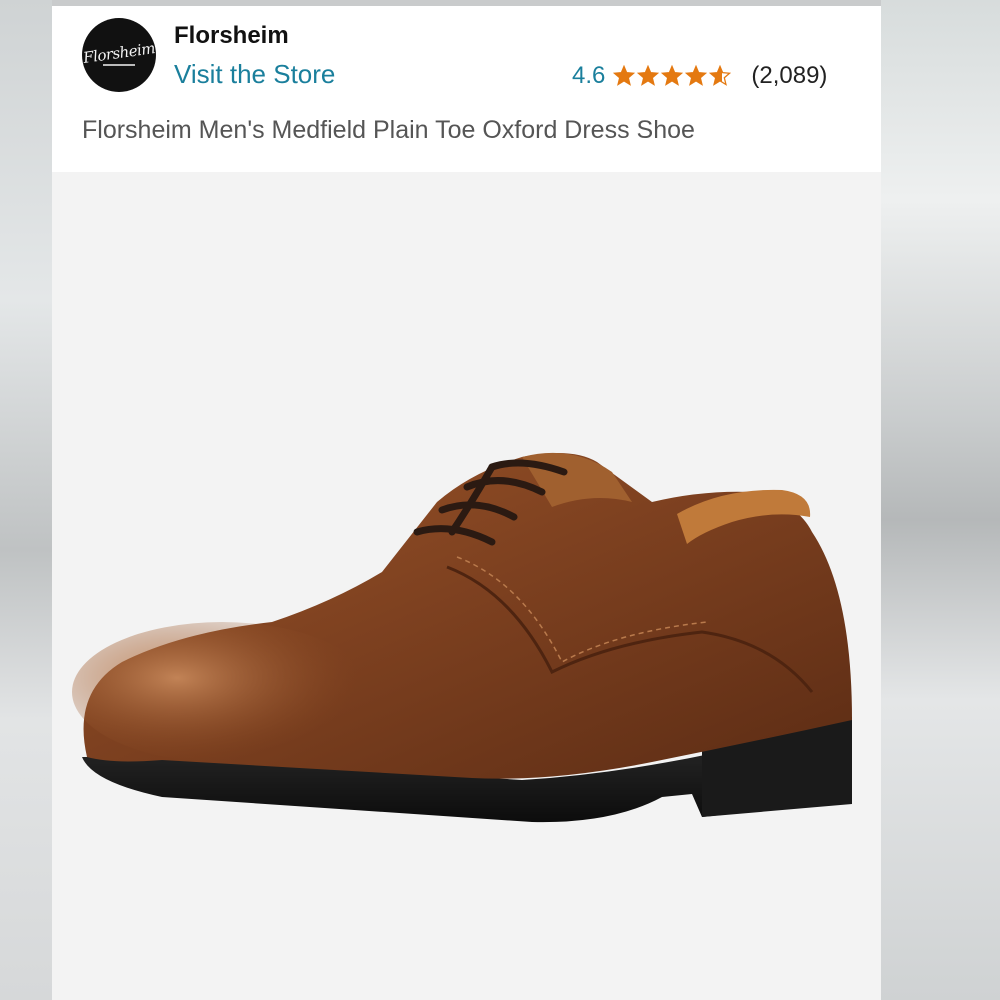  I want to click on rating-value: 4.6, so click(589, 75).